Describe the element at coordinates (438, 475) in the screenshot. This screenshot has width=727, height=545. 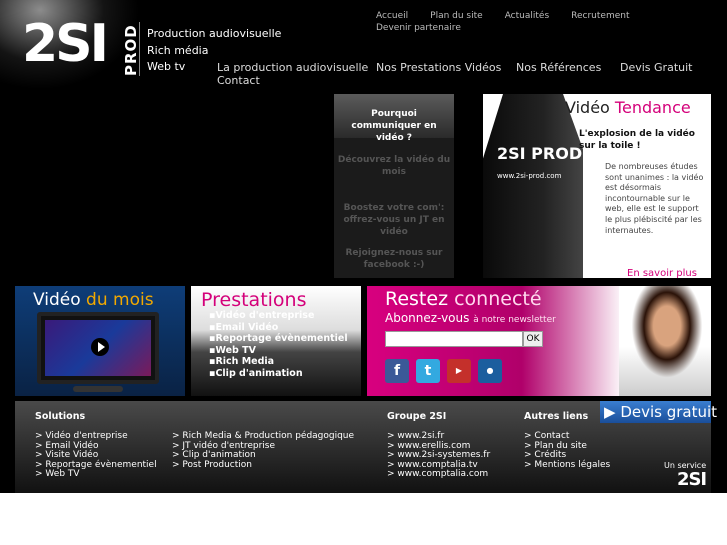
I see `footer-link: www.comptalia.com` at that location.